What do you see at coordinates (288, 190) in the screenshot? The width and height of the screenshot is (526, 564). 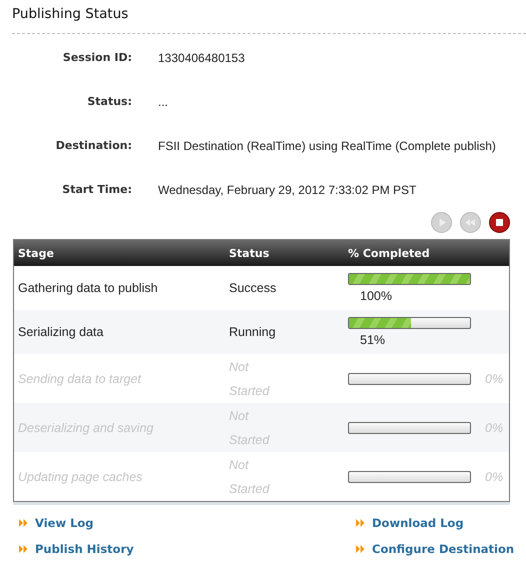 I see `field-value: Wednesday, February 29, 2012 7:33:02 PM PST` at bounding box center [288, 190].